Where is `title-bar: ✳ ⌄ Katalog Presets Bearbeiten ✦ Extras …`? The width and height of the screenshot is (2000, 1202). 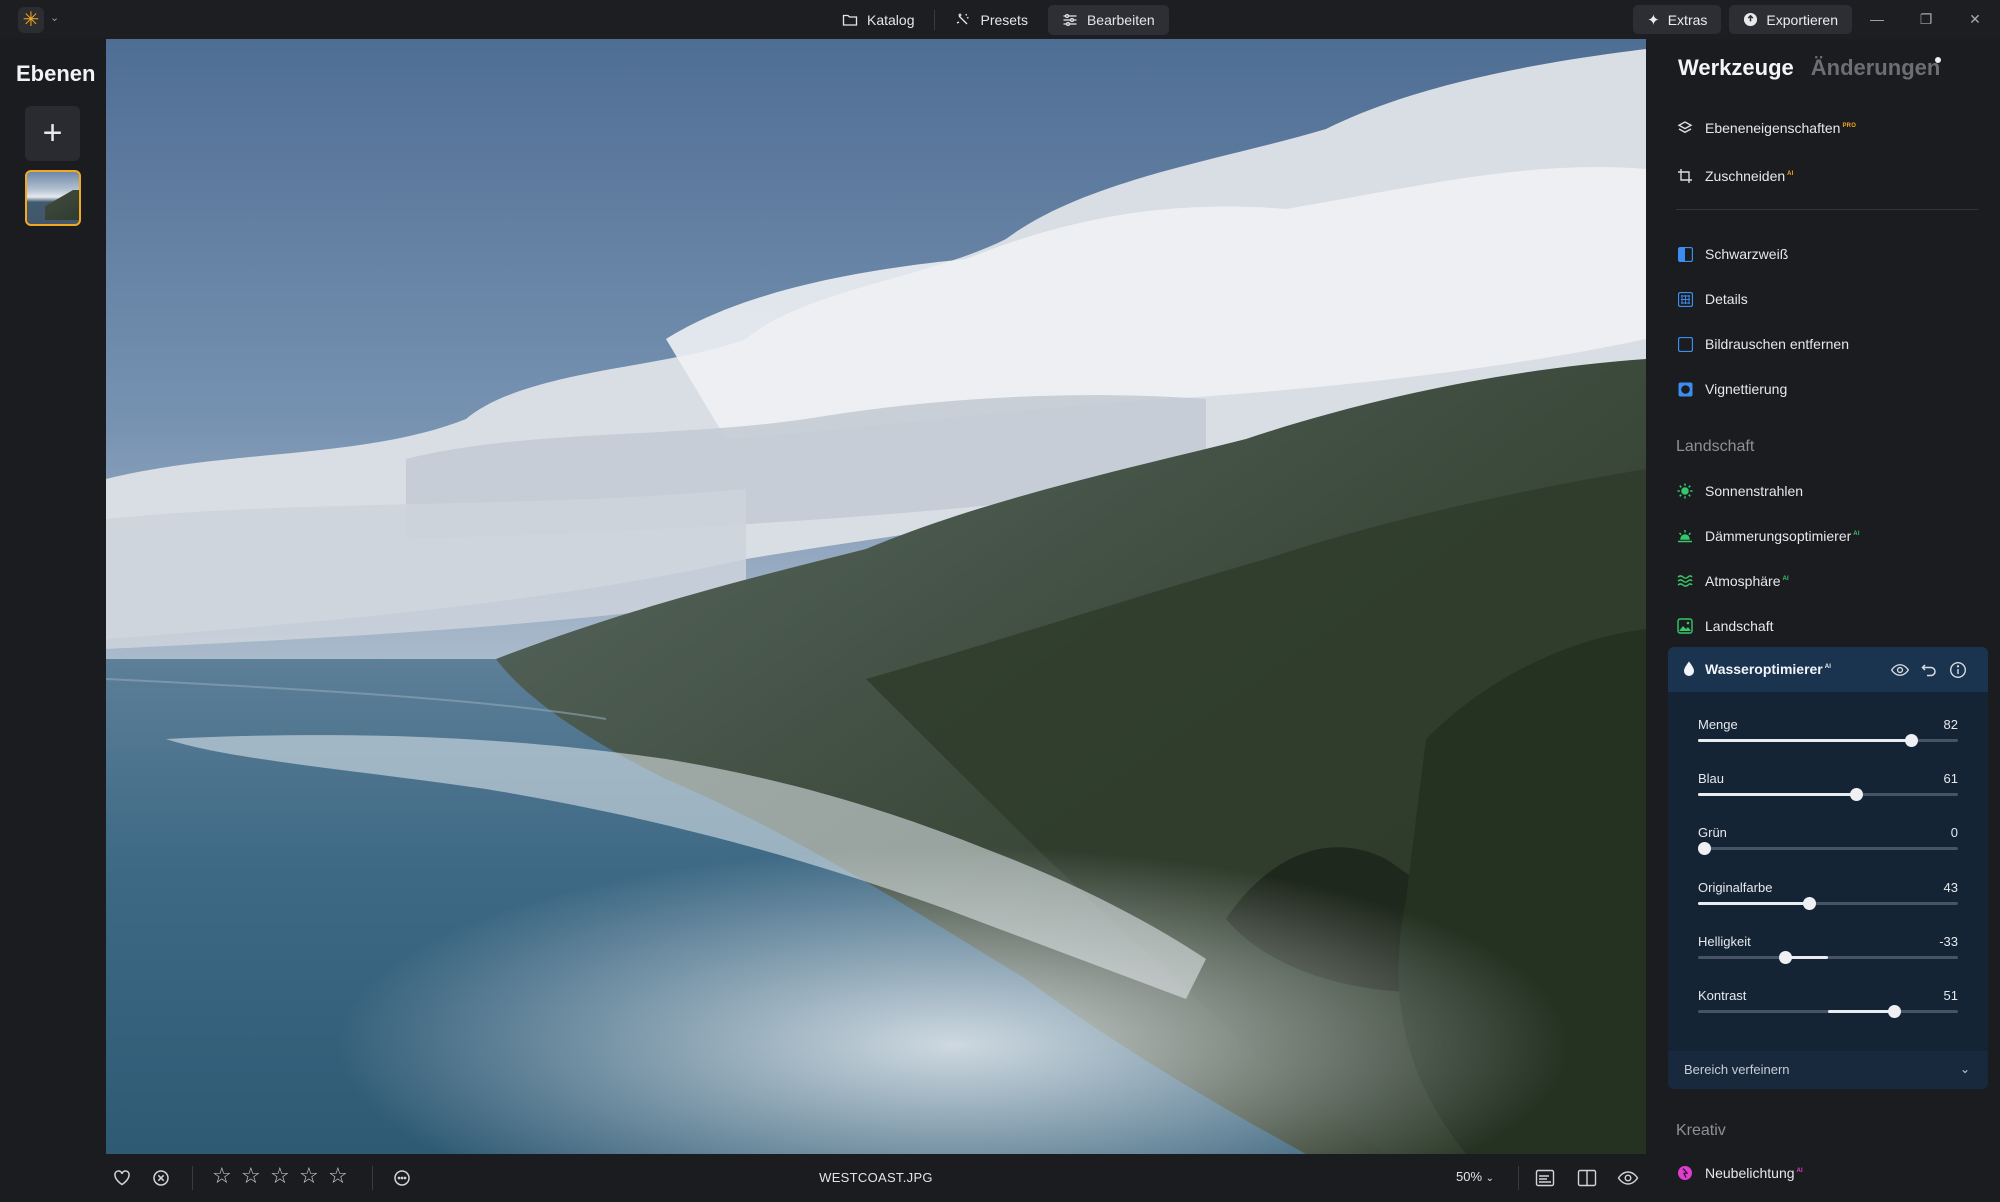 title-bar: ✳ ⌄ Katalog Presets Bearbeiten ✦ Extras … is located at coordinates (1000, 19).